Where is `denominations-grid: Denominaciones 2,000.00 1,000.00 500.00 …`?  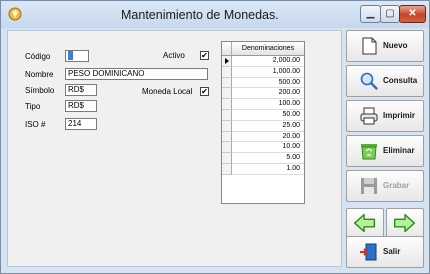 denominations-grid: Denominaciones 2,000.00 1,000.00 500.00 … is located at coordinates (263, 122).